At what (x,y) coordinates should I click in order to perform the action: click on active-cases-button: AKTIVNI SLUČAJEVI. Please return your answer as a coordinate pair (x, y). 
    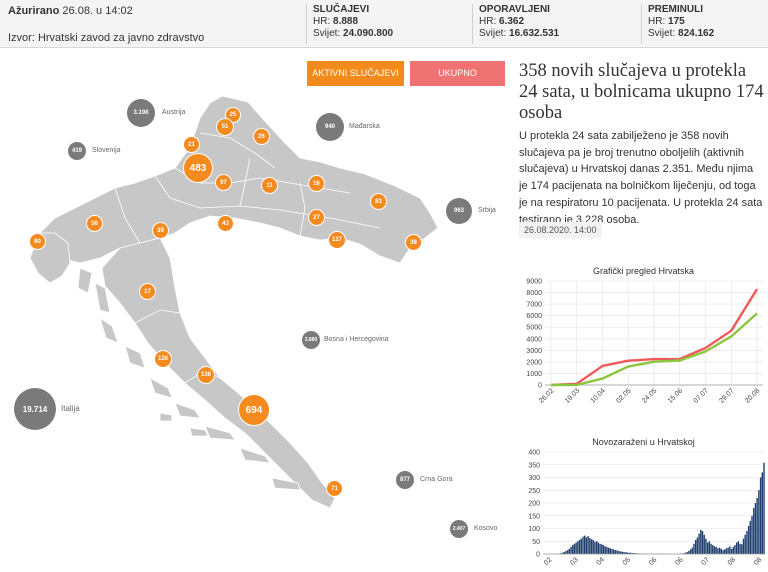
    Looking at the image, I should click on (355, 73).